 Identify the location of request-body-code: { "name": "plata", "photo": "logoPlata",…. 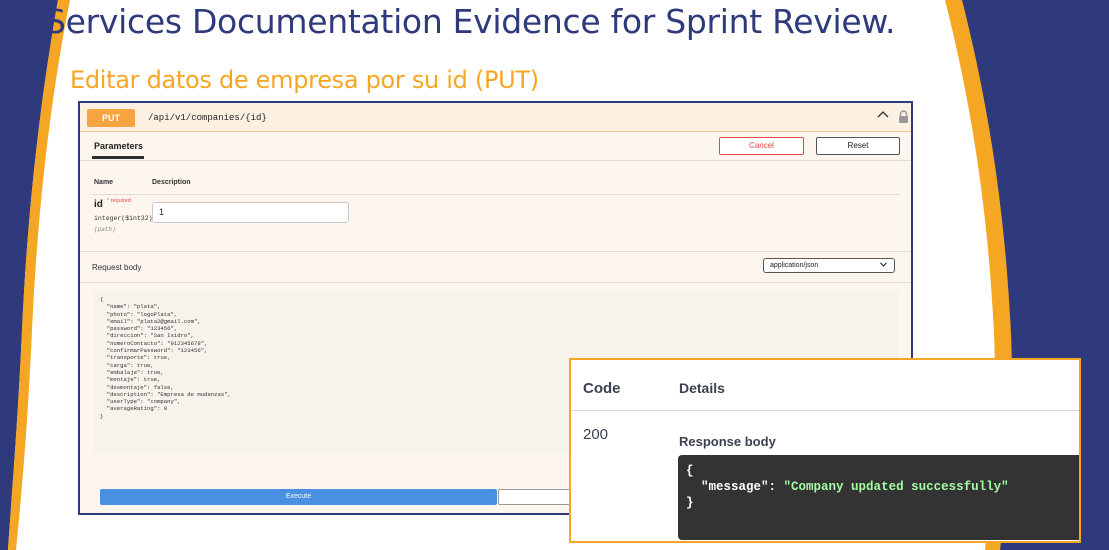
(165, 358).